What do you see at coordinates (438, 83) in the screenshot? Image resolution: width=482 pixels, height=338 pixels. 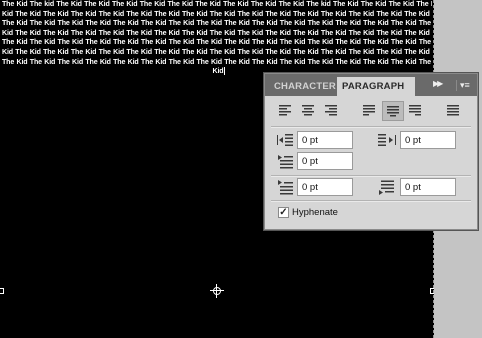 I see `double-chevron-right-icon: ▶▶` at bounding box center [438, 83].